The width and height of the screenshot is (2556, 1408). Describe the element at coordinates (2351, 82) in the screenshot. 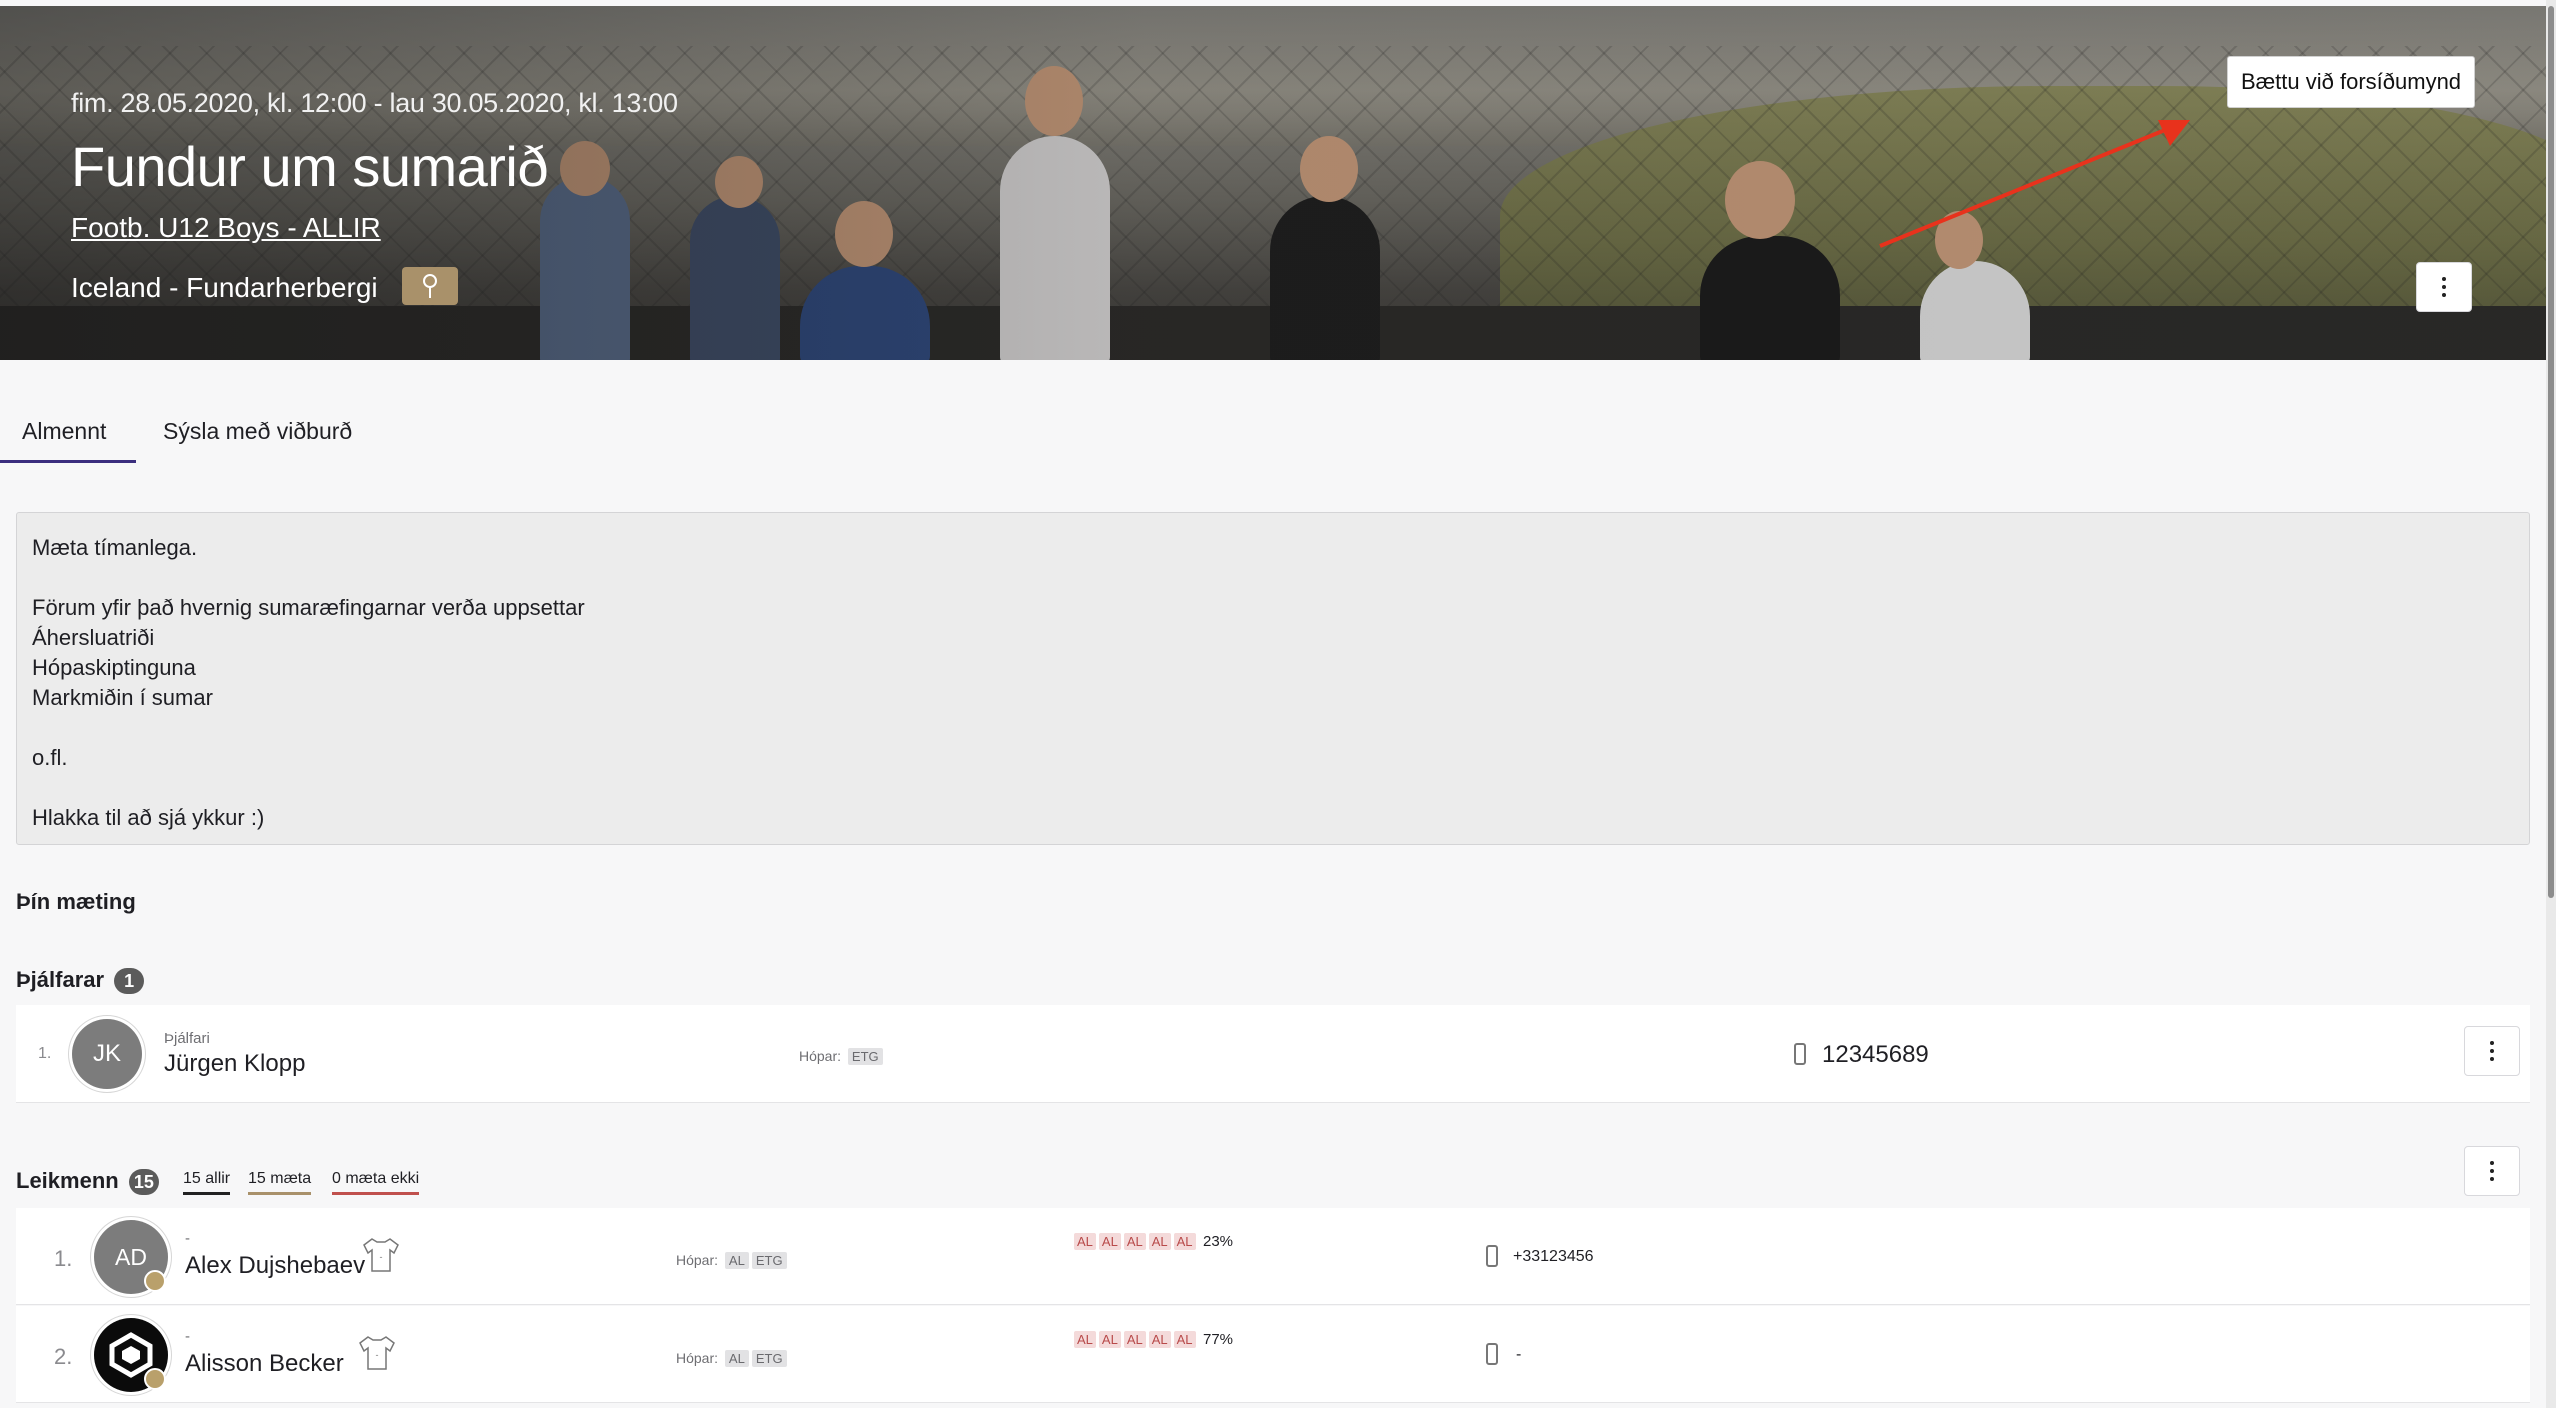

I see `add-cover-photo-button: Bættu við forsíðumynd` at that location.